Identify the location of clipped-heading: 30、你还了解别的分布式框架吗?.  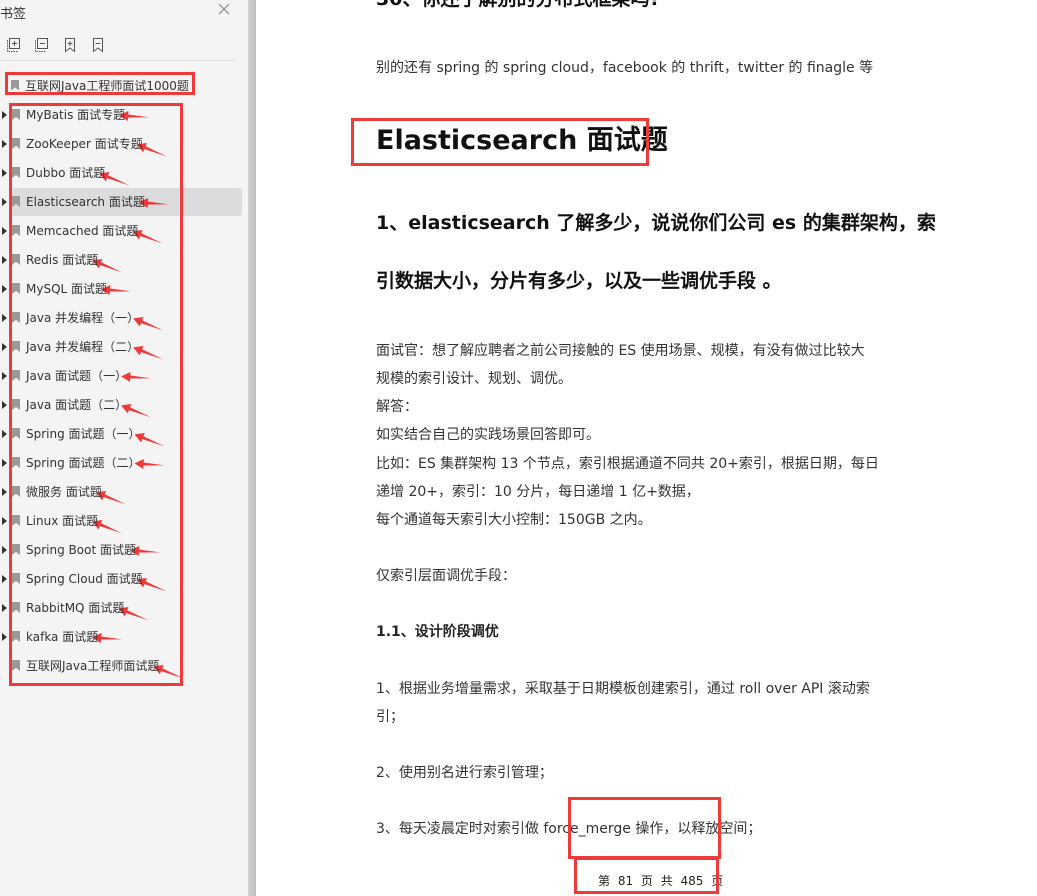
(518, 5).